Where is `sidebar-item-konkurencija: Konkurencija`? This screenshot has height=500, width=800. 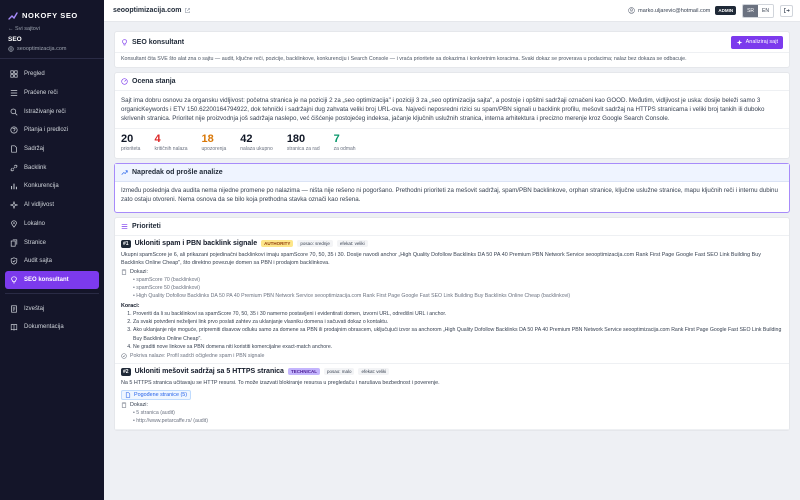
sidebar-item-konkurencija: Konkurencija is located at coordinates (52, 186).